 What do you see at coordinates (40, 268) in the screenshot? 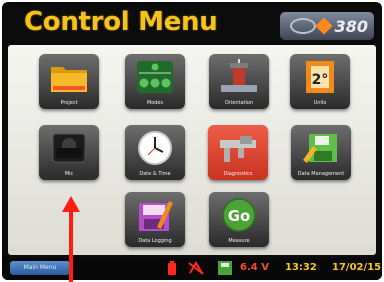
I see `main-menu-button: Main Menu` at bounding box center [40, 268].